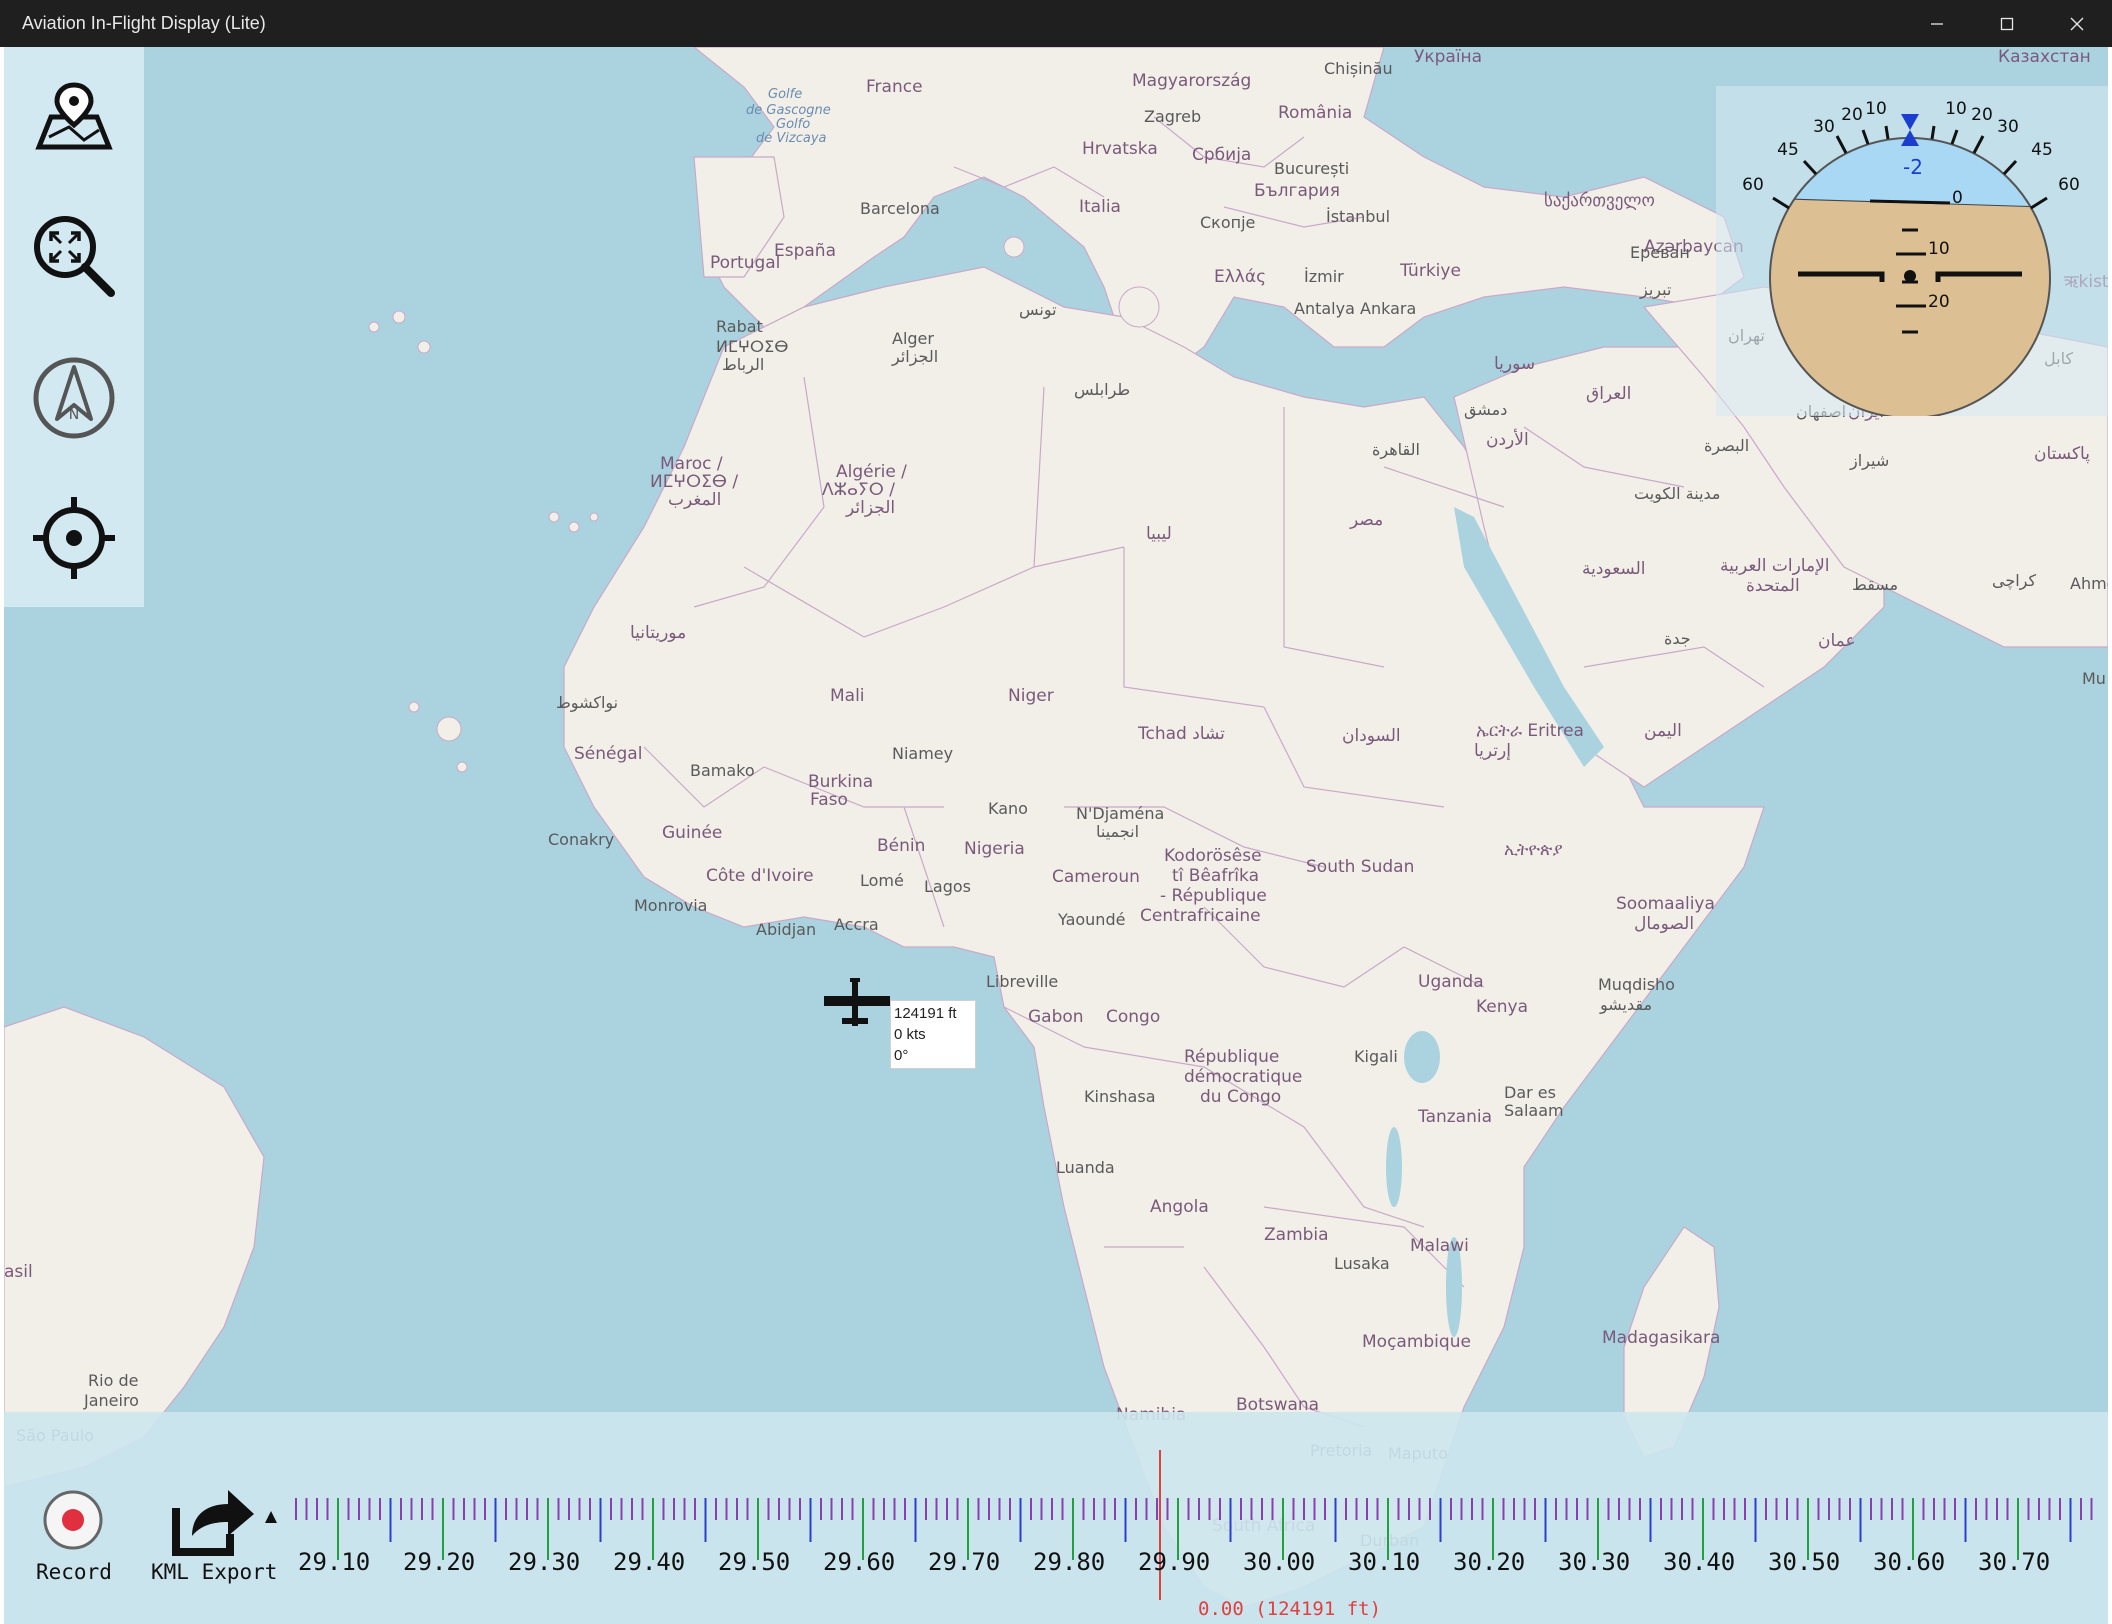 The image size is (2112, 1624). What do you see at coordinates (894, 87) in the screenshot?
I see `map-place-label: France` at bounding box center [894, 87].